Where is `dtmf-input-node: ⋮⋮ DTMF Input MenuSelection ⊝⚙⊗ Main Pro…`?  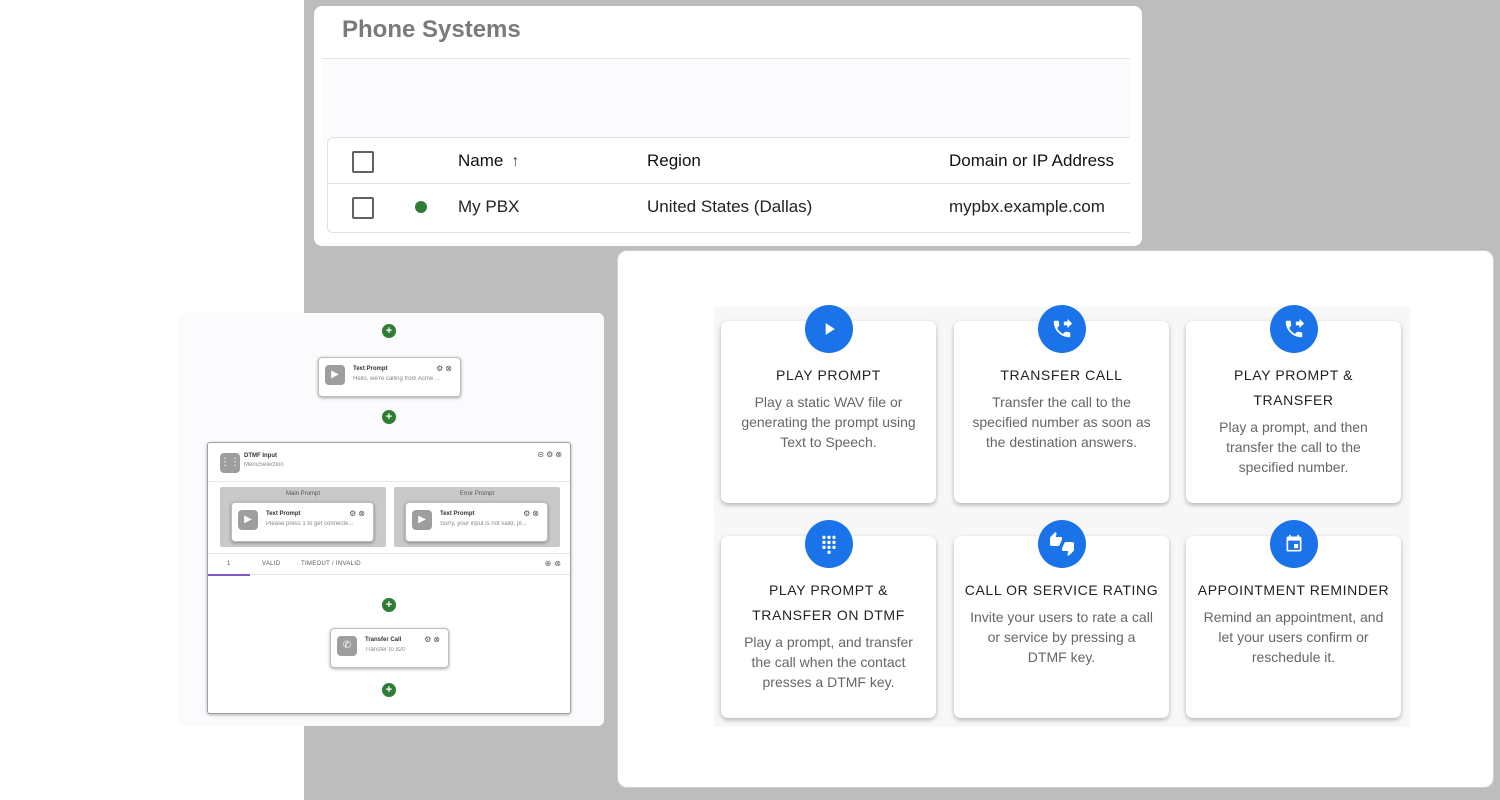
dtmf-input-node: ⋮⋮ DTMF Input MenuSelection ⊝⚙⊗ Main Pro… is located at coordinates (389, 578).